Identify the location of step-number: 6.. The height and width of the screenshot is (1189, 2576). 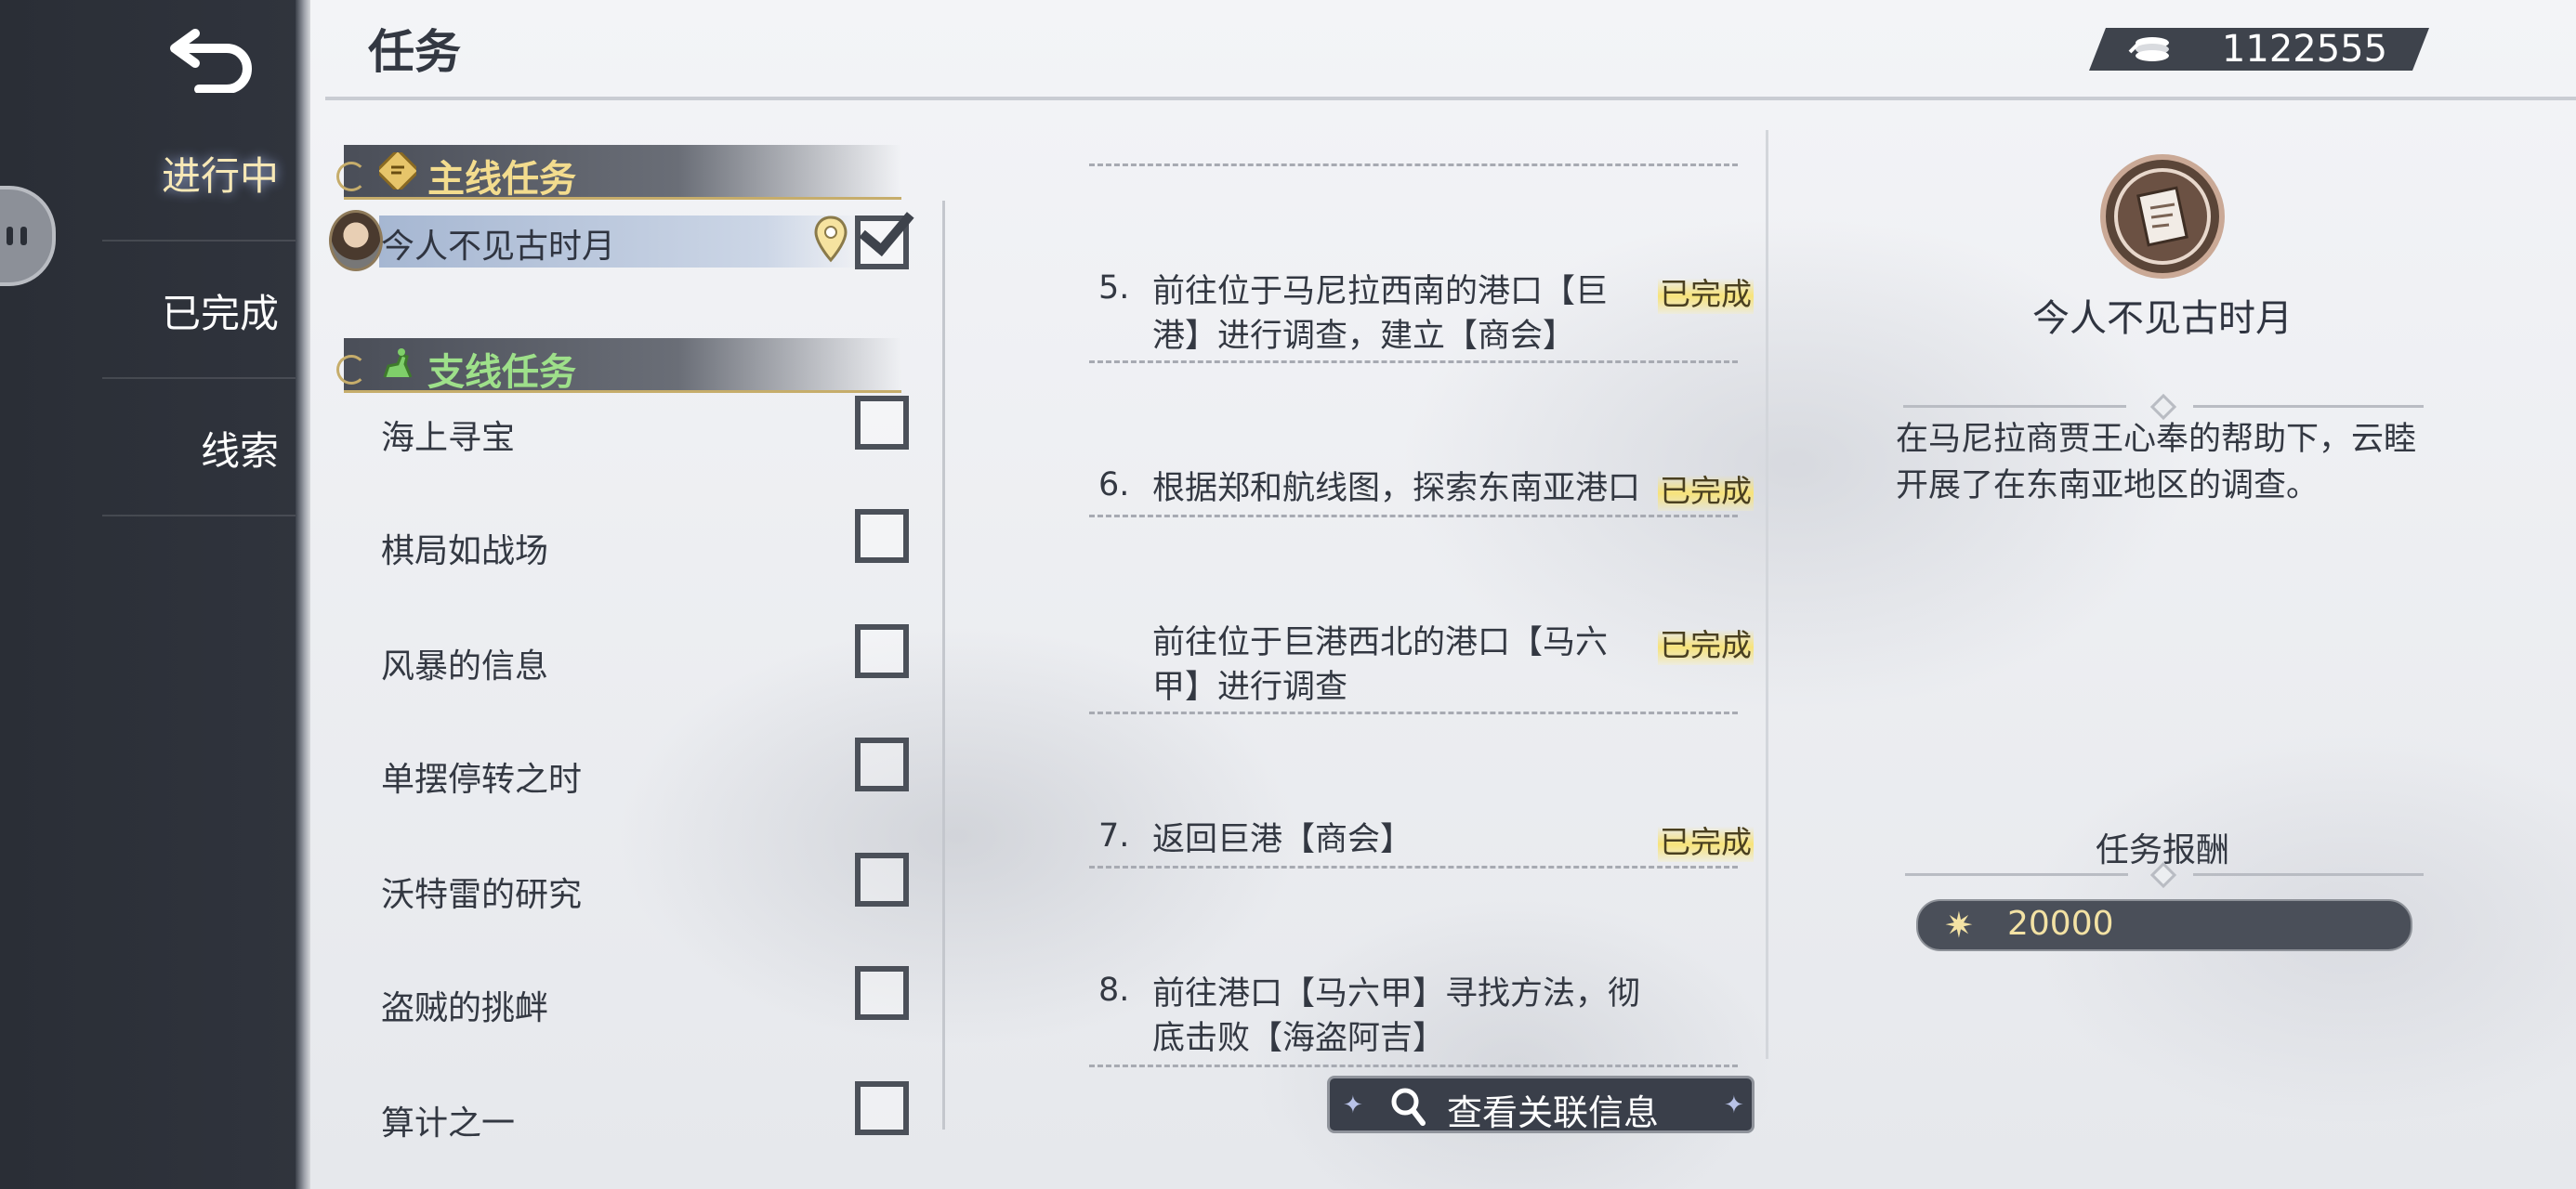
(1114, 484).